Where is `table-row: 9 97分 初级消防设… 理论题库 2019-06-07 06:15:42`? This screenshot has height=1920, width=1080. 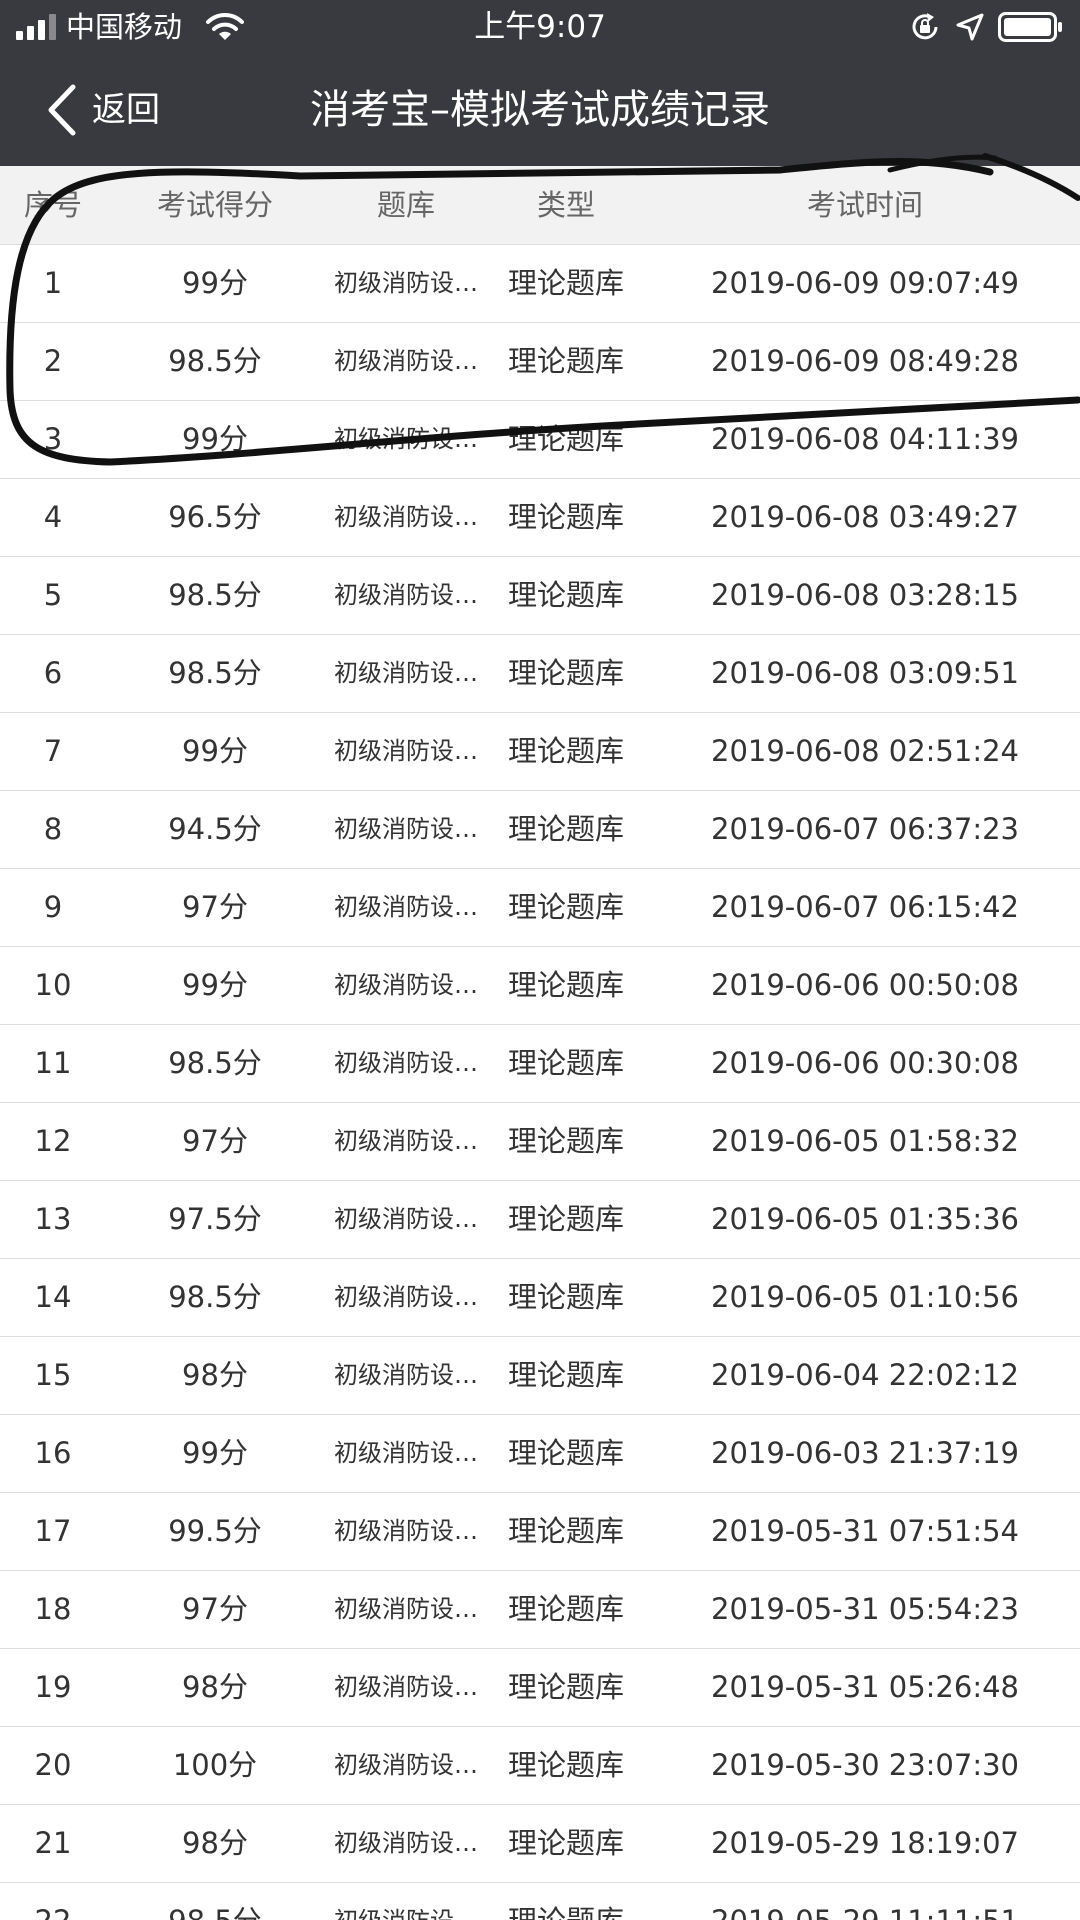
table-row: 9 97分 初级消防设… 理论题库 2019-06-07 06:15:42 is located at coordinates (540, 908).